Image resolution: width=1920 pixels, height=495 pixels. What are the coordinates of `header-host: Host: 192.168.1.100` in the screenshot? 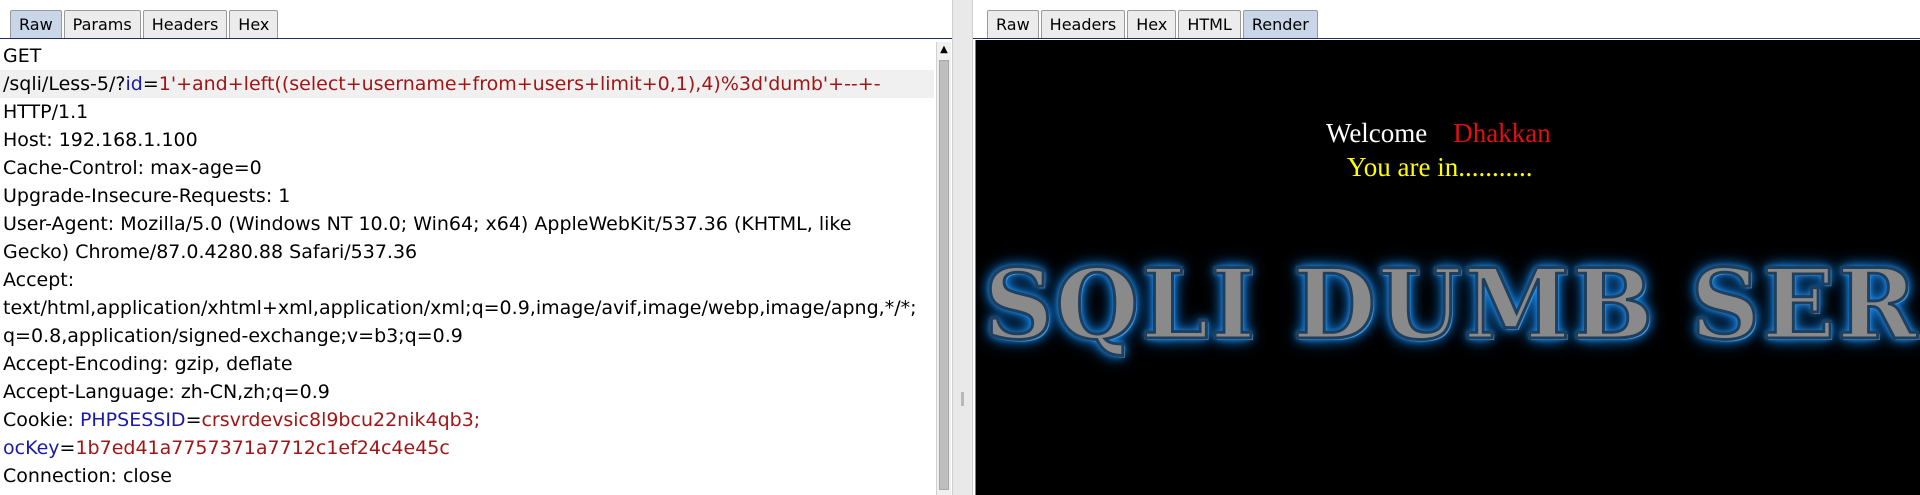 It's located at (100, 140).